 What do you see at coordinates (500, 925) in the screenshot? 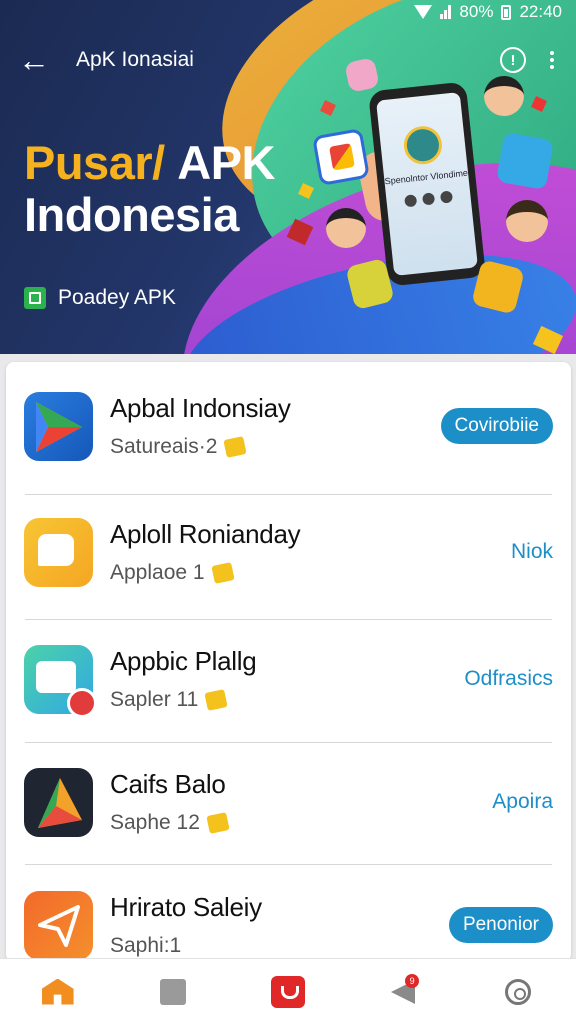
I see `app-action-button: Penonior` at bounding box center [500, 925].